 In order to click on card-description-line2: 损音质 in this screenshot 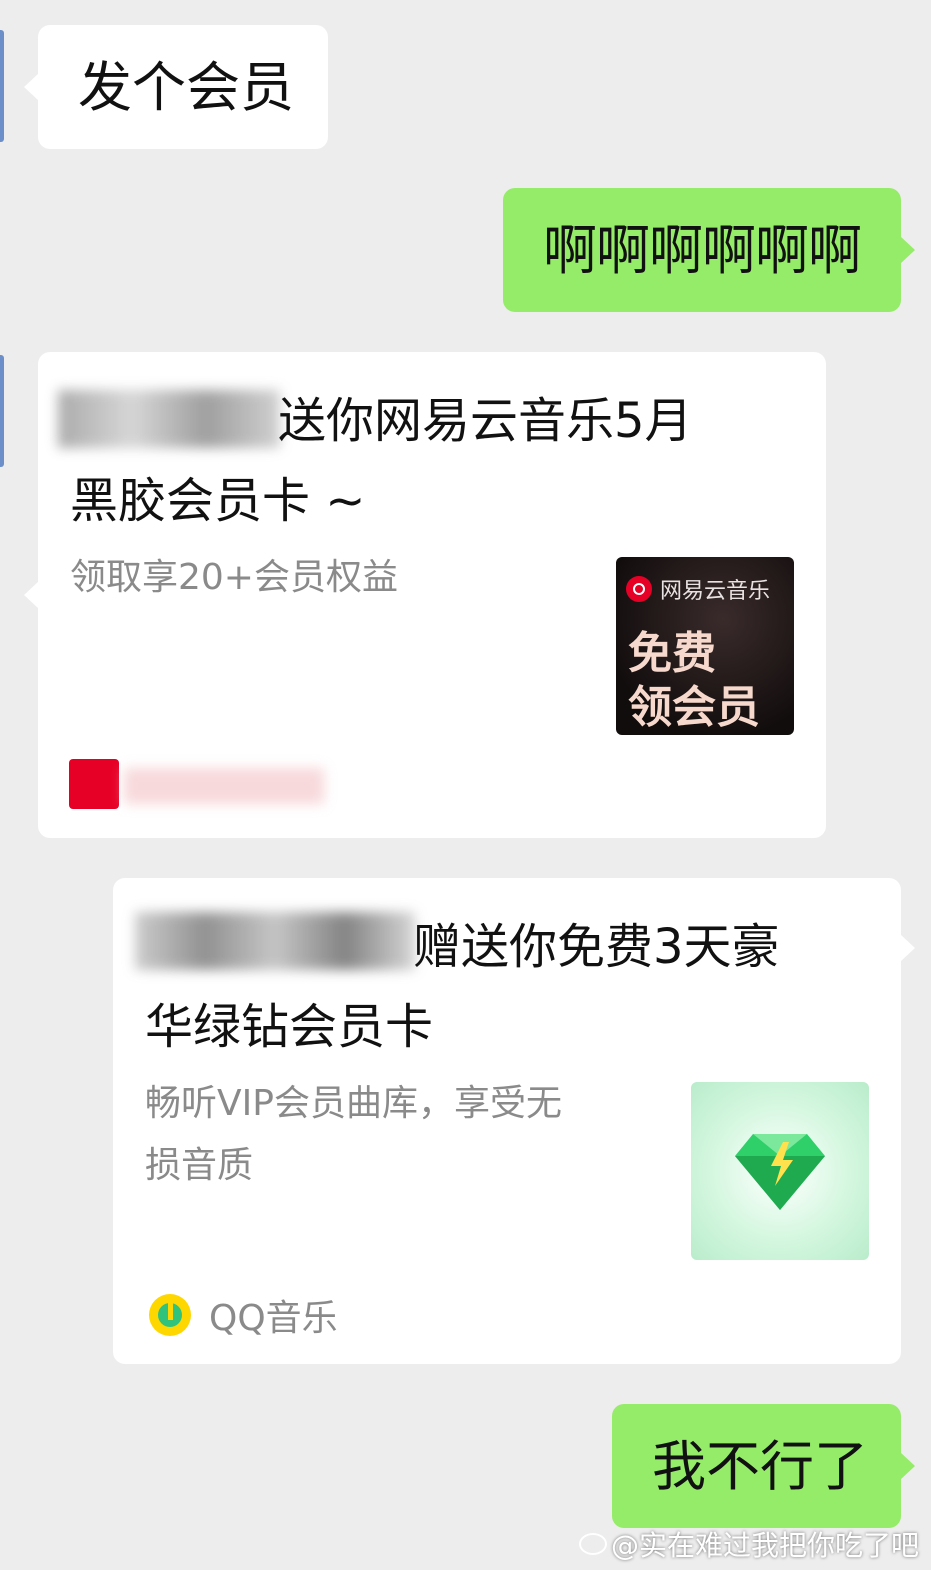, I will do `click(199, 1165)`.